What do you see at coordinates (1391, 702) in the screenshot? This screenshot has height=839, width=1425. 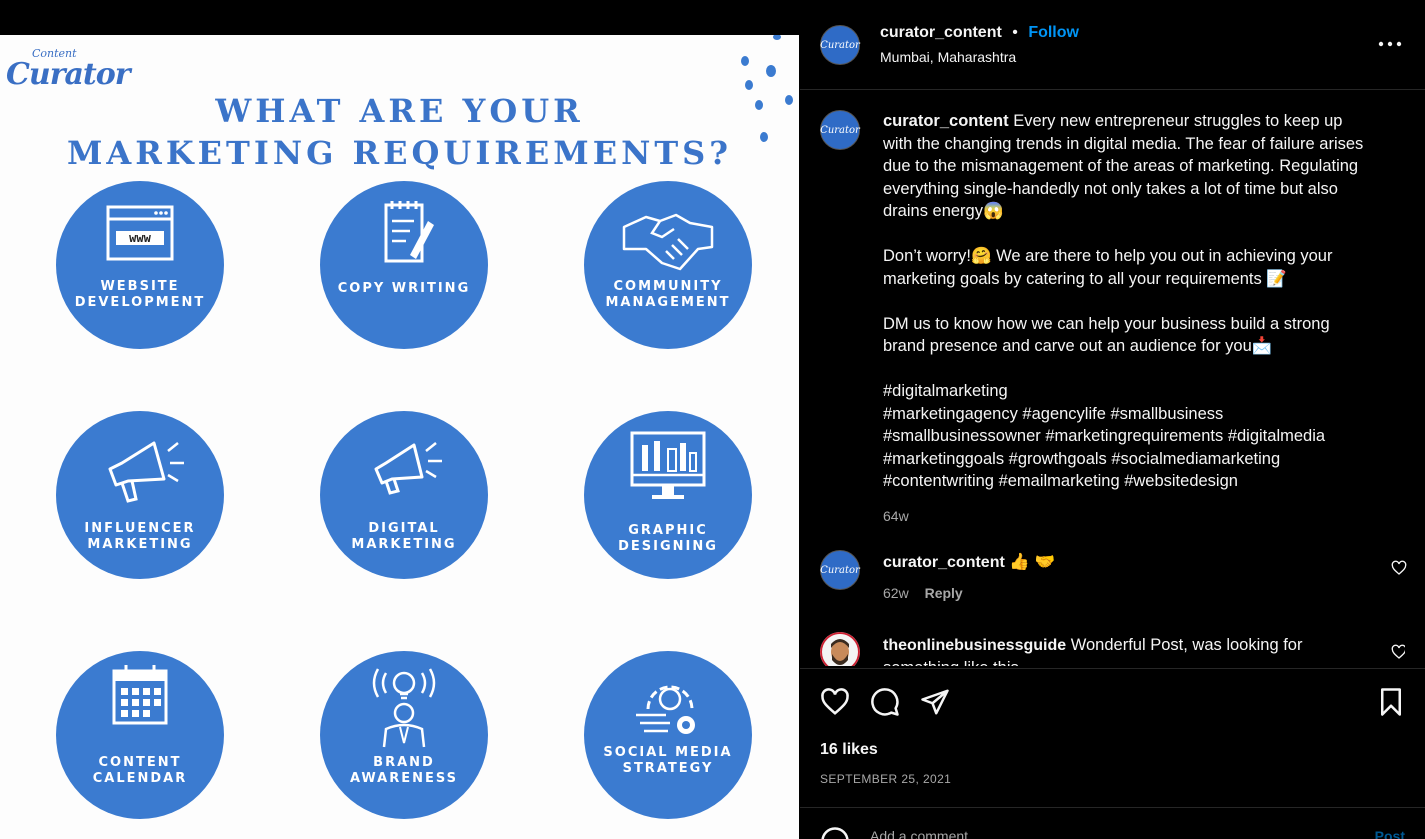 I see `bookmark-icon` at bounding box center [1391, 702].